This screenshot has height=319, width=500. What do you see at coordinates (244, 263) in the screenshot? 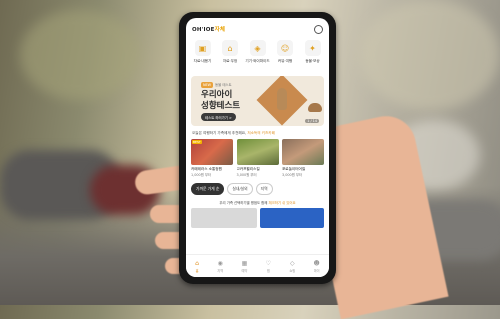
I see `calendar-icon: ▦` at bounding box center [244, 263].